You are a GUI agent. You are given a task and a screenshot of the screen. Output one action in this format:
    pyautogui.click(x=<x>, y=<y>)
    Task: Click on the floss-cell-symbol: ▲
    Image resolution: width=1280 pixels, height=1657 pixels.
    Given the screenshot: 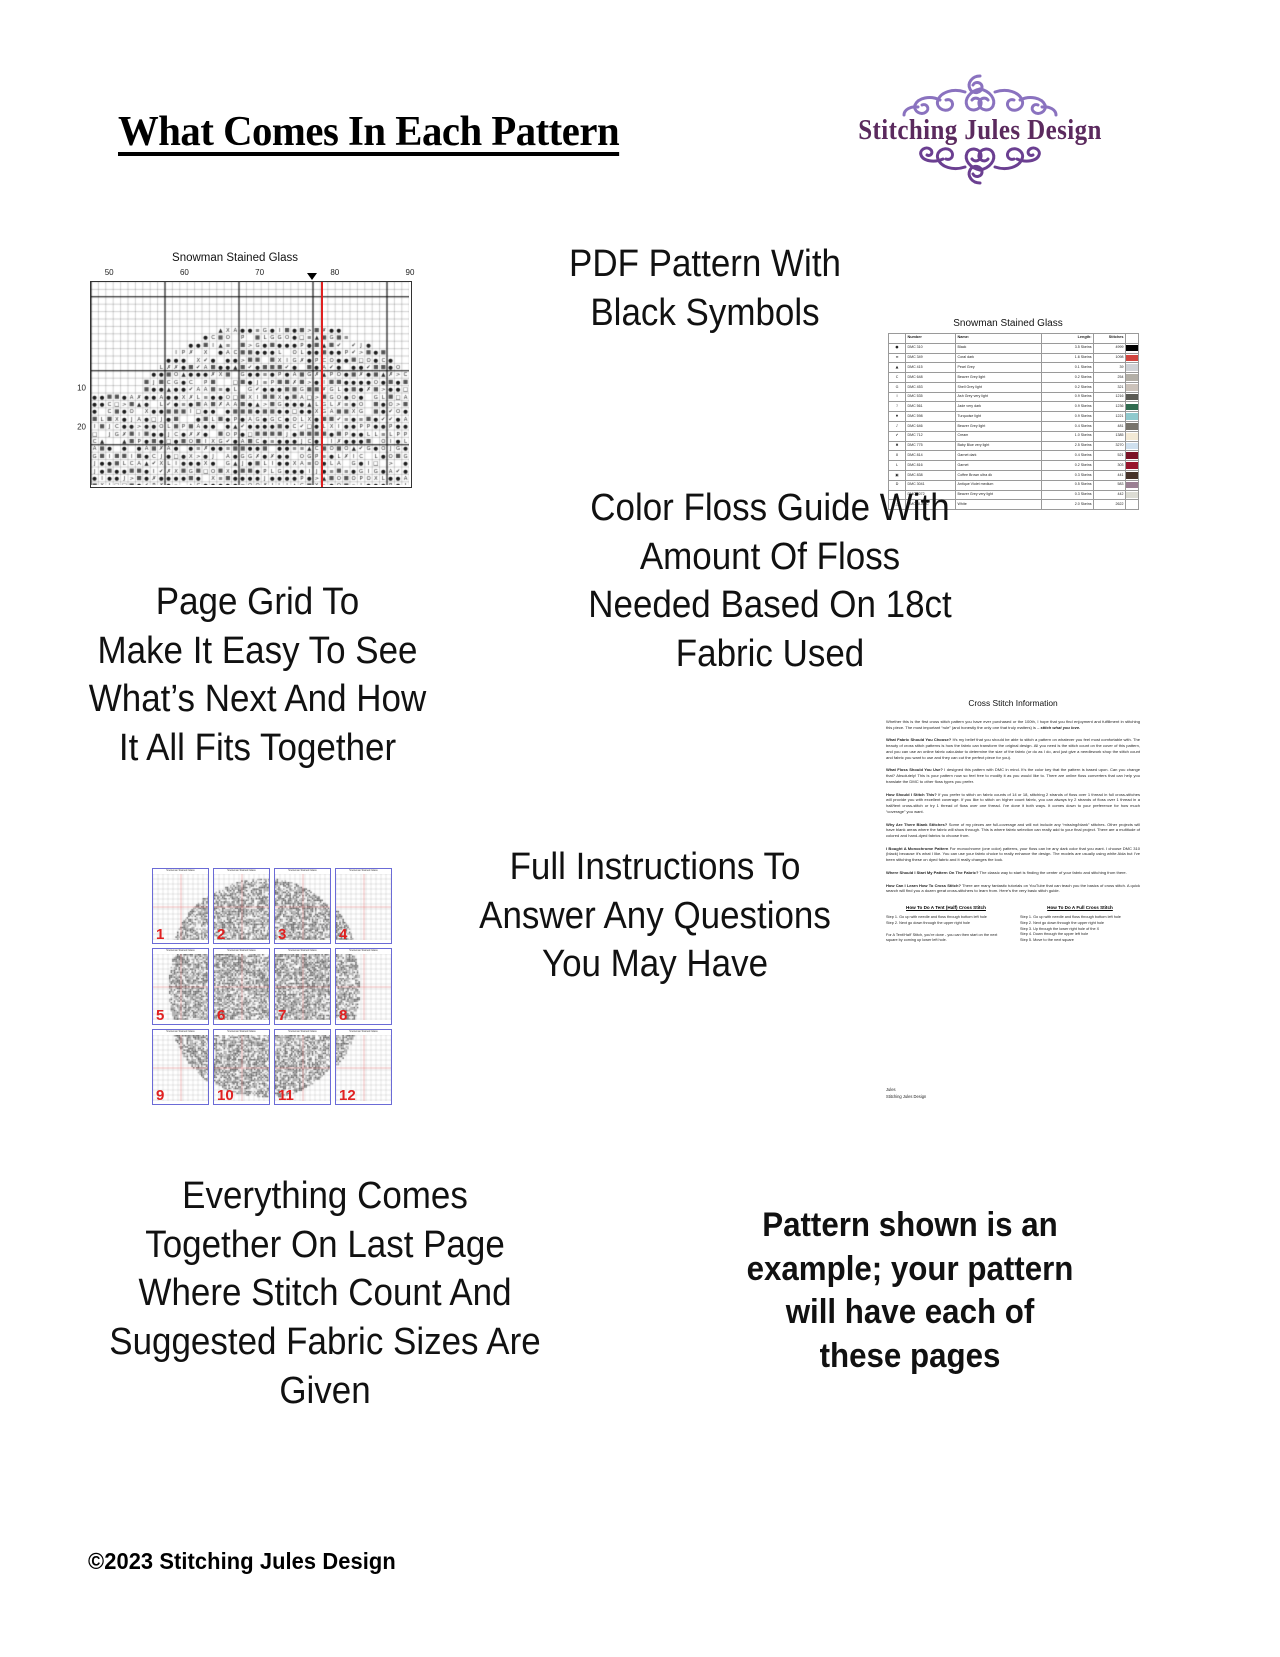 What is the action you would take?
    pyautogui.click(x=897, y=368)
    